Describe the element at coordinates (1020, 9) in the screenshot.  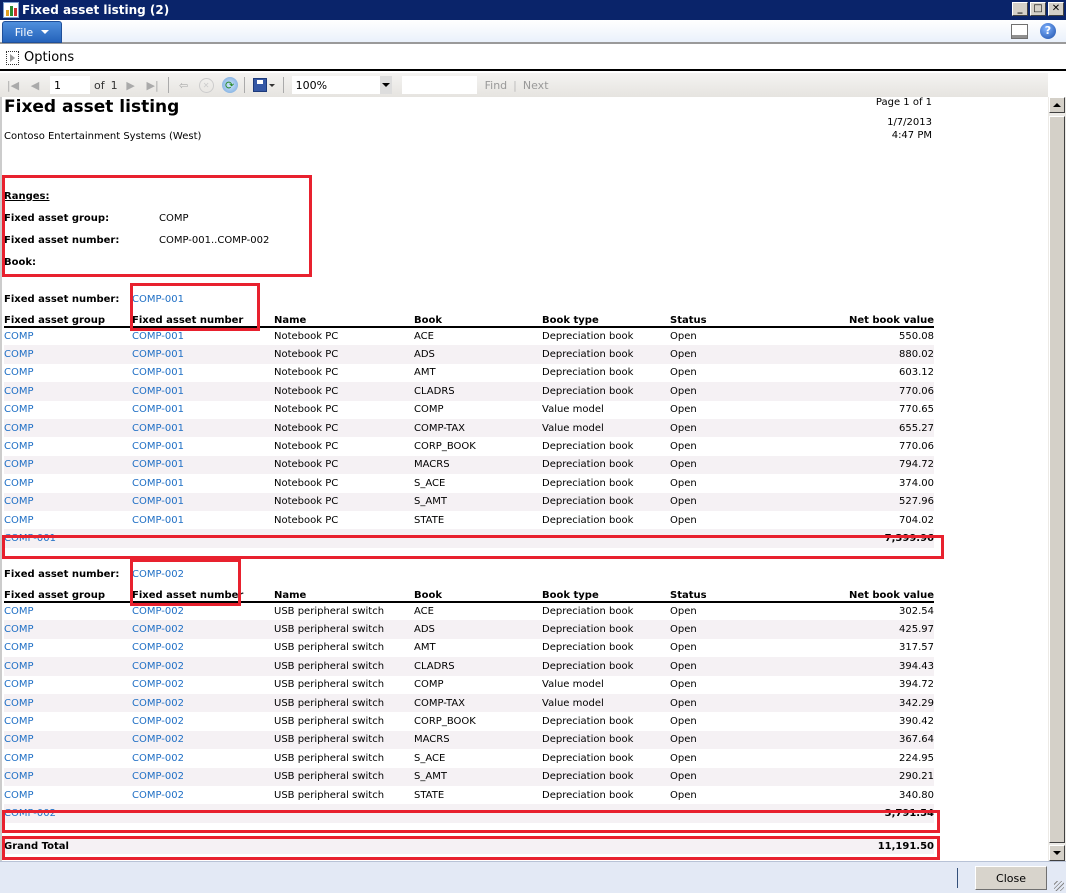
I see `minimize-button: _` at that location.